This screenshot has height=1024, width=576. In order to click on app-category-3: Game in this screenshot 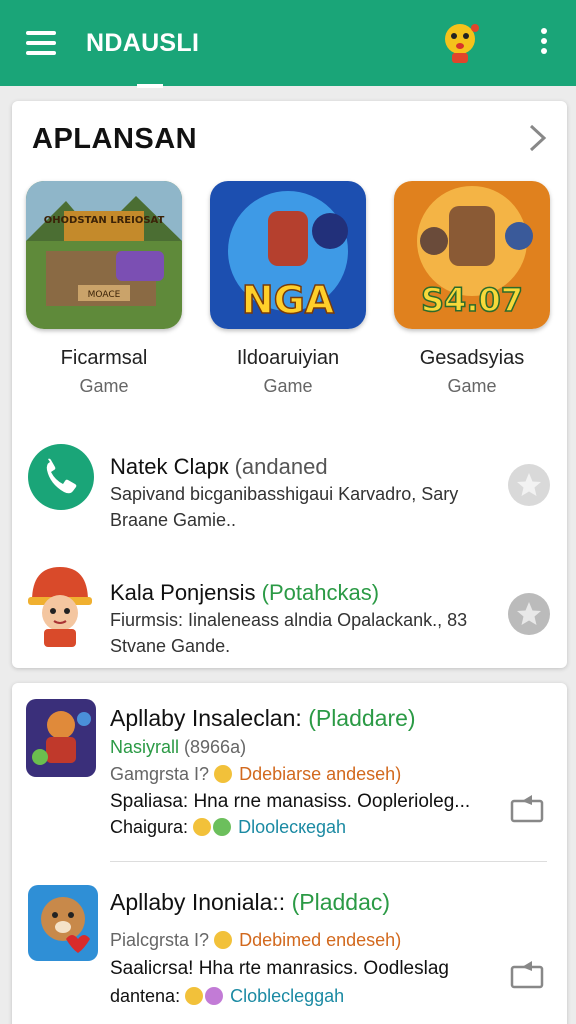, I will do `click(472, 386)`.